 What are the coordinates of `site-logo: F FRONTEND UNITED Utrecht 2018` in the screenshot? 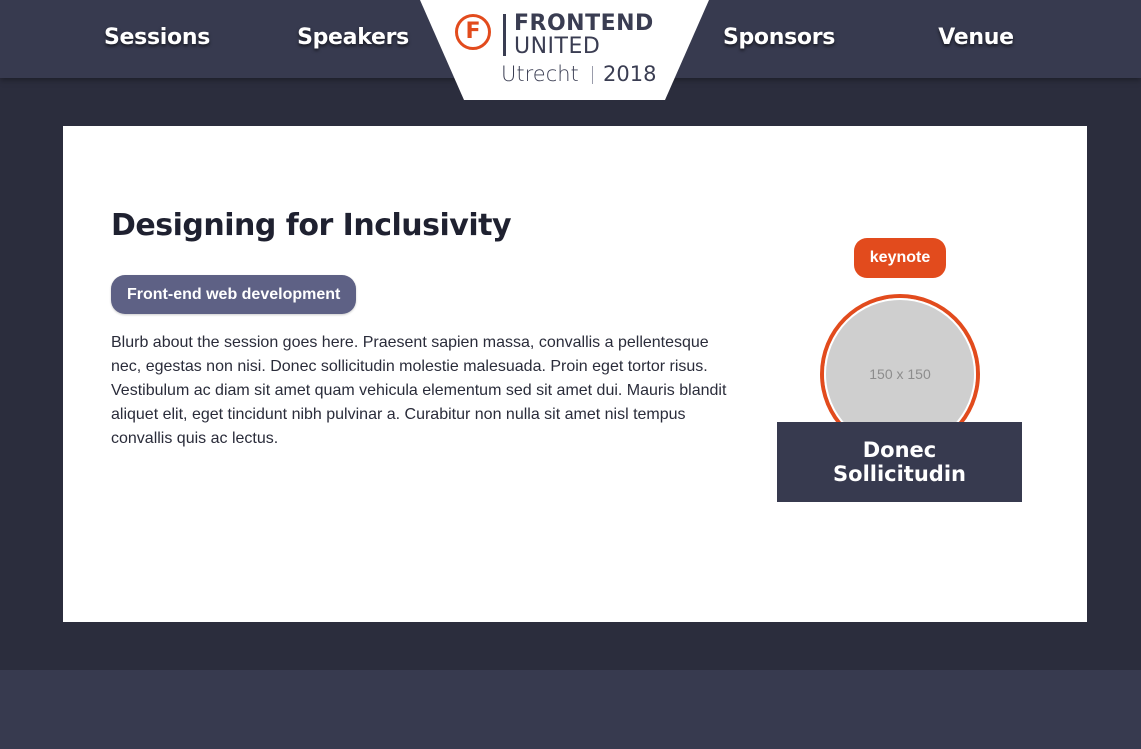 It's located at (564, 50).